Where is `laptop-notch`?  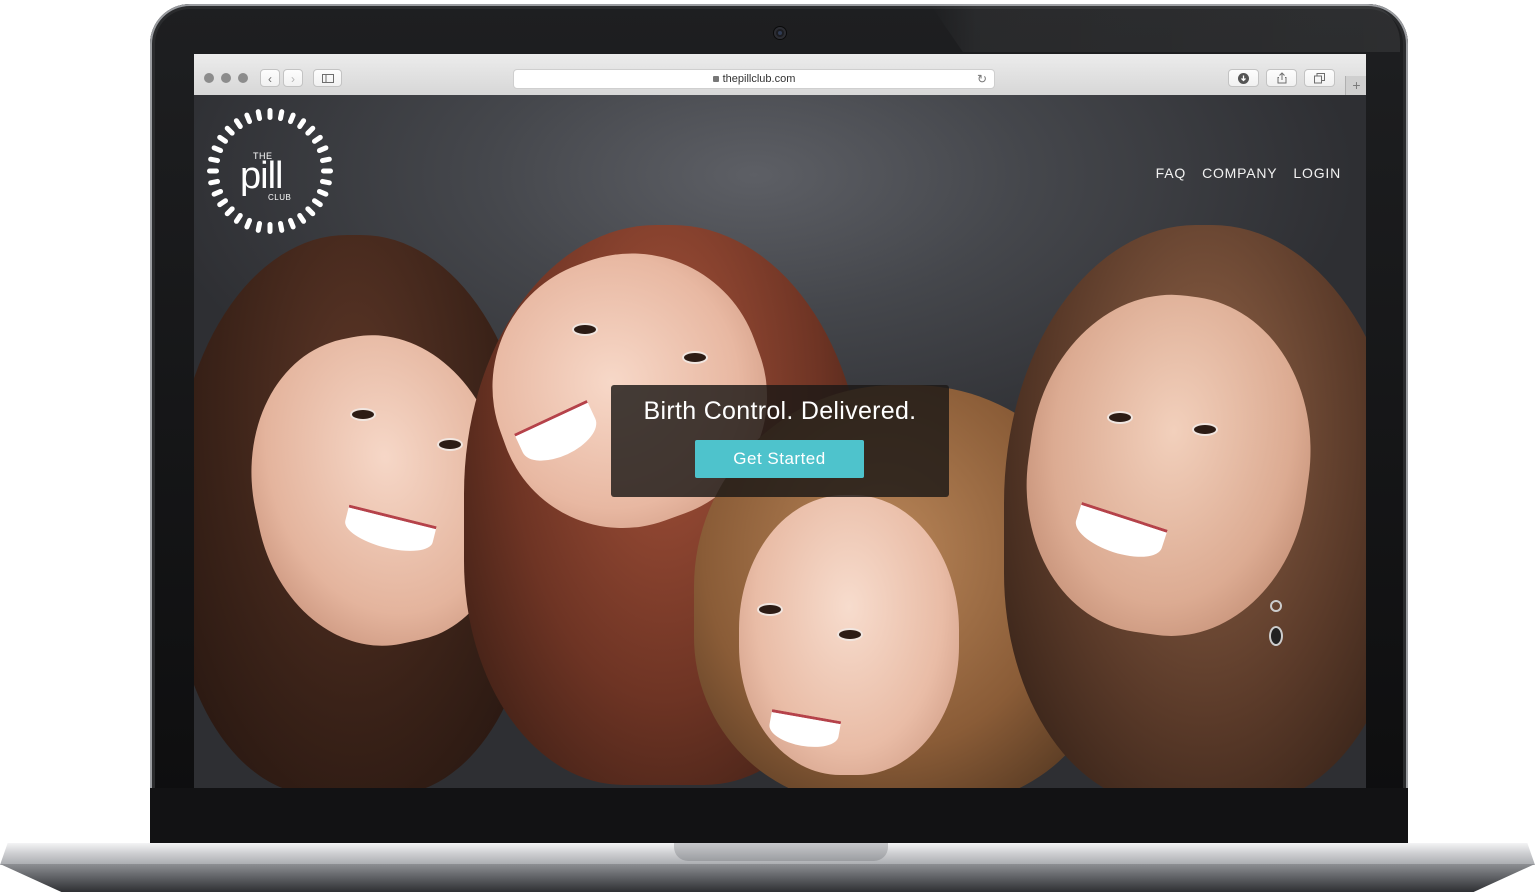
laptop-notch is located at coordinates (781, 852).